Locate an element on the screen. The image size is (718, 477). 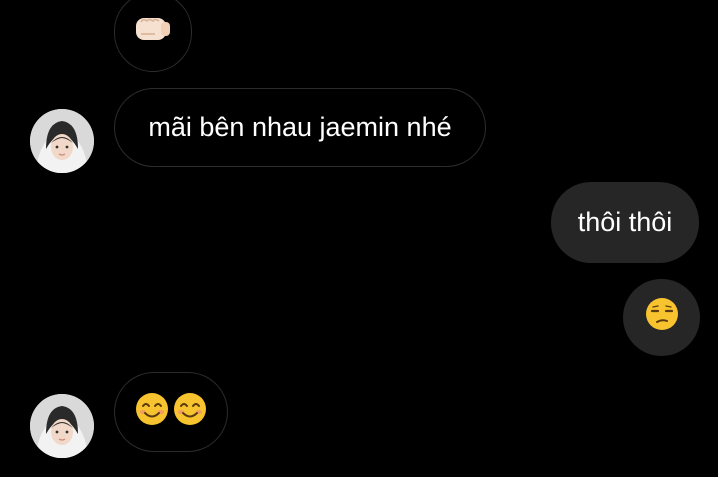
message-bubble-incoming-text: mãi bên nhau jaemin nhé is located at coordinates (300, 127).